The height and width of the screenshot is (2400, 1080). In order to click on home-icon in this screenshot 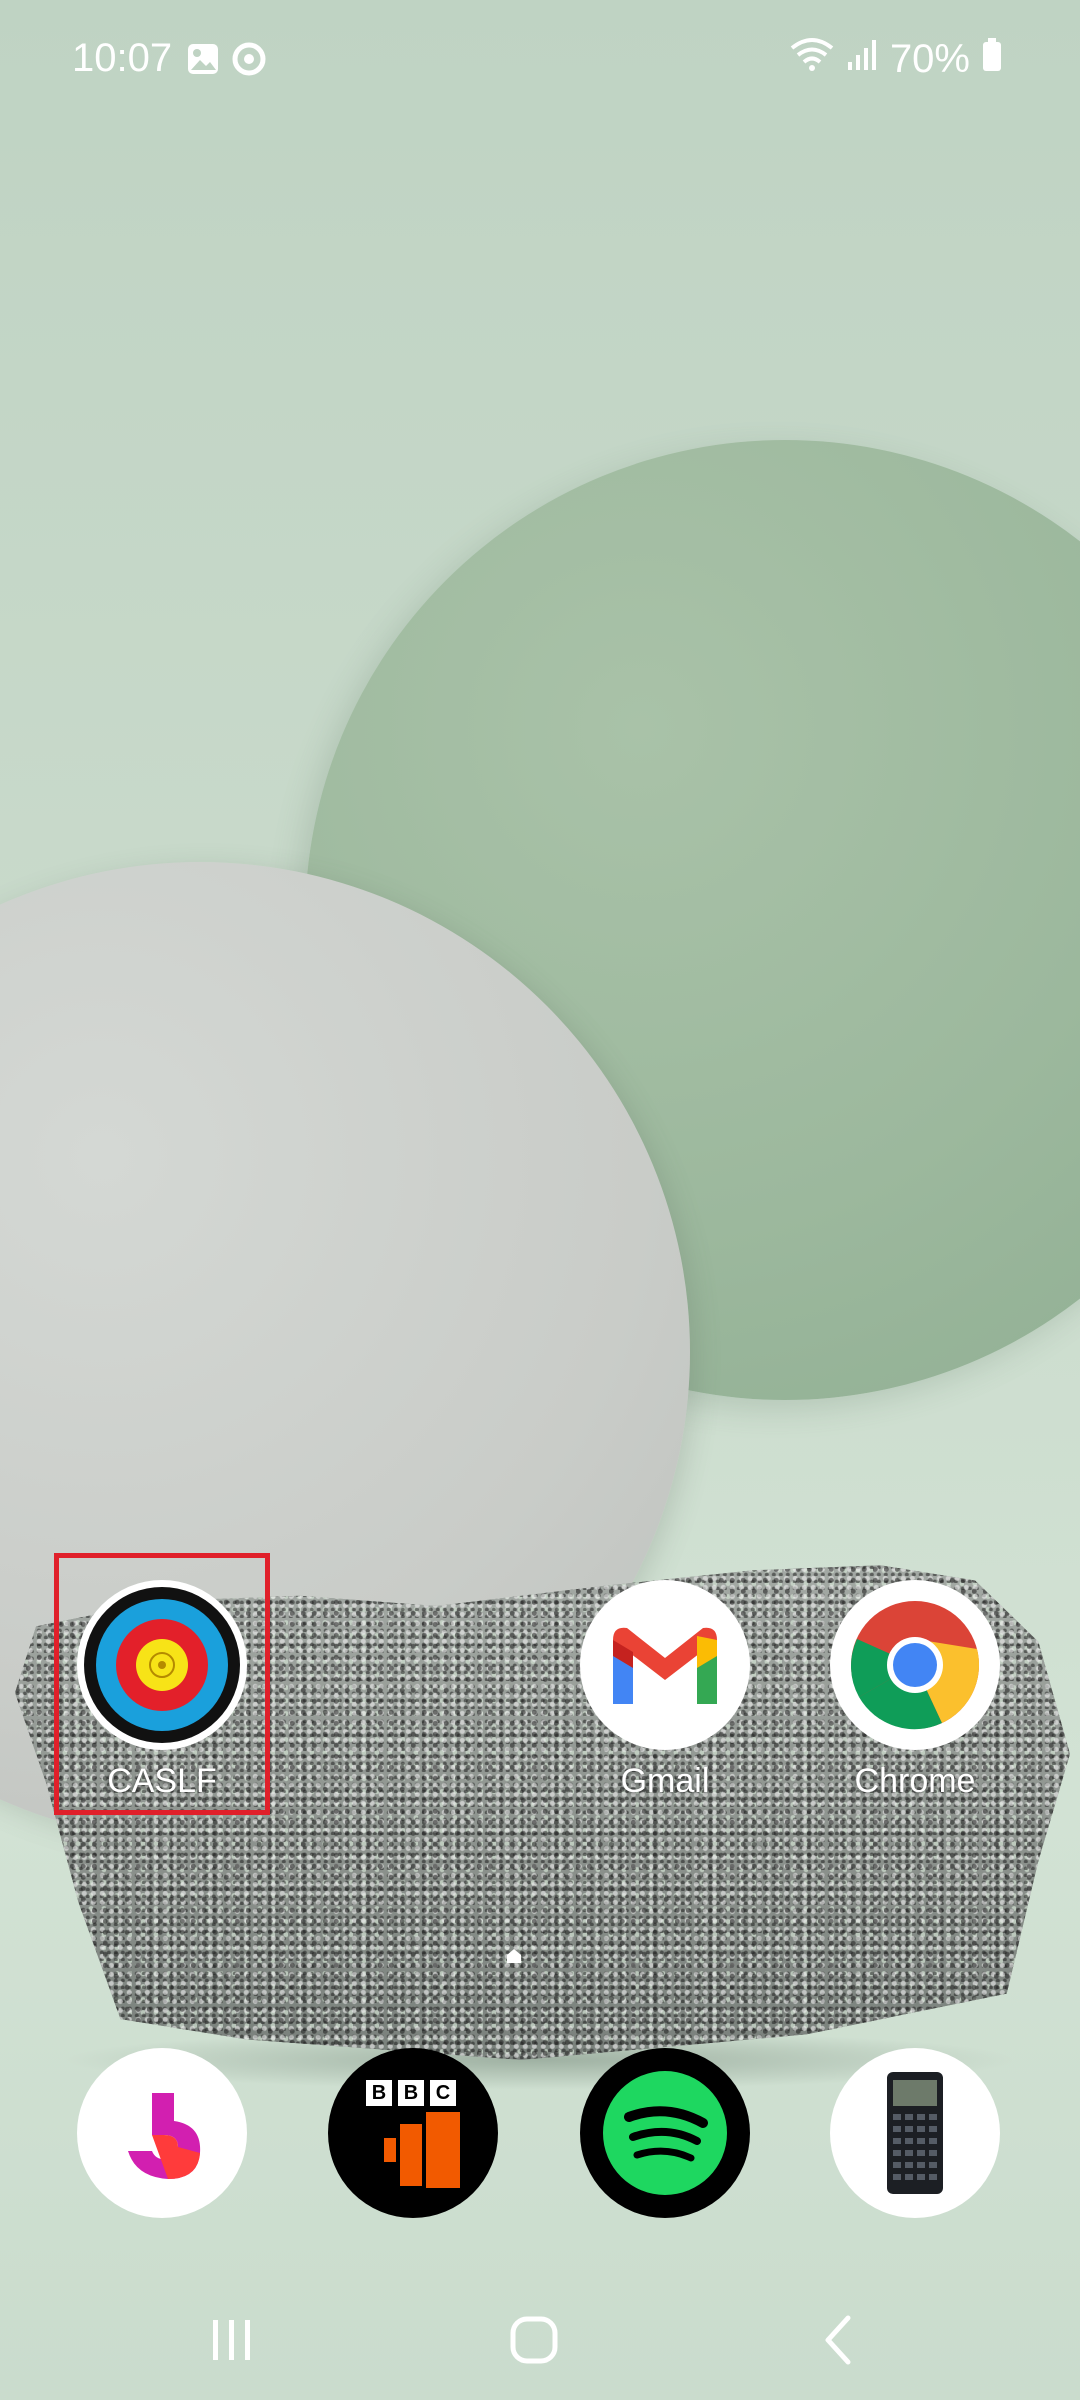, I will do `click(534, 2340)`.